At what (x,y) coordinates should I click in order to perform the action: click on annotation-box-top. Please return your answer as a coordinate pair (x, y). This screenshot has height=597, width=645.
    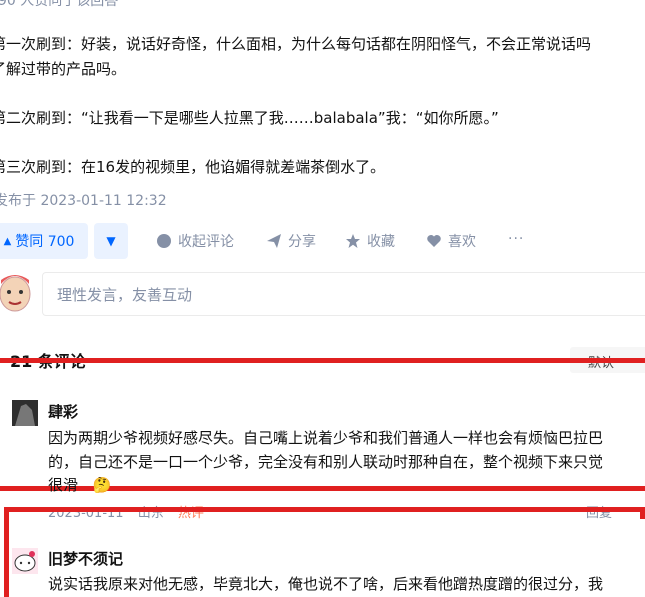
    Looking at the image, I should click on (322, 360).